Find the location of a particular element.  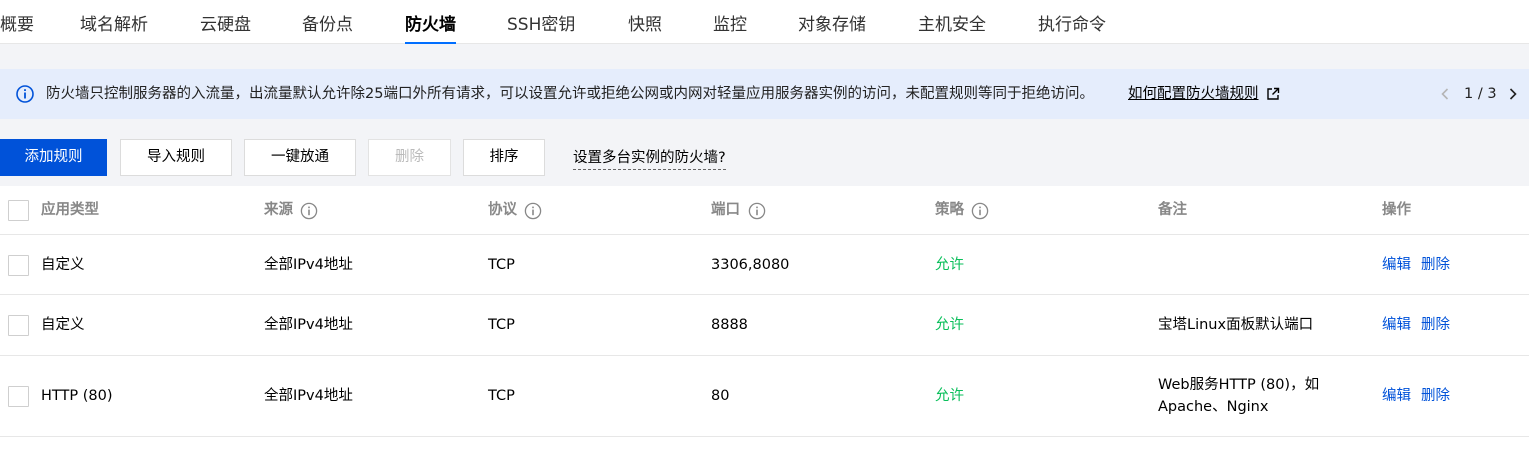

port-info-icon is located at coordinates (757, 211).